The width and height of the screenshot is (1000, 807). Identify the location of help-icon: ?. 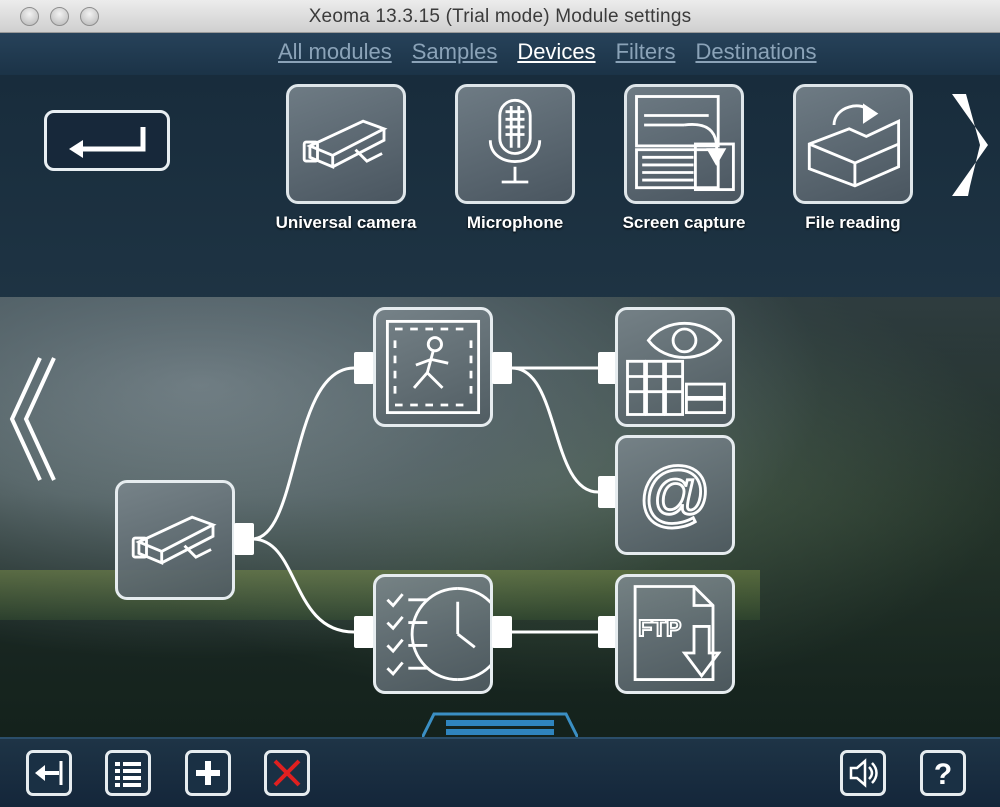
(943, 774).